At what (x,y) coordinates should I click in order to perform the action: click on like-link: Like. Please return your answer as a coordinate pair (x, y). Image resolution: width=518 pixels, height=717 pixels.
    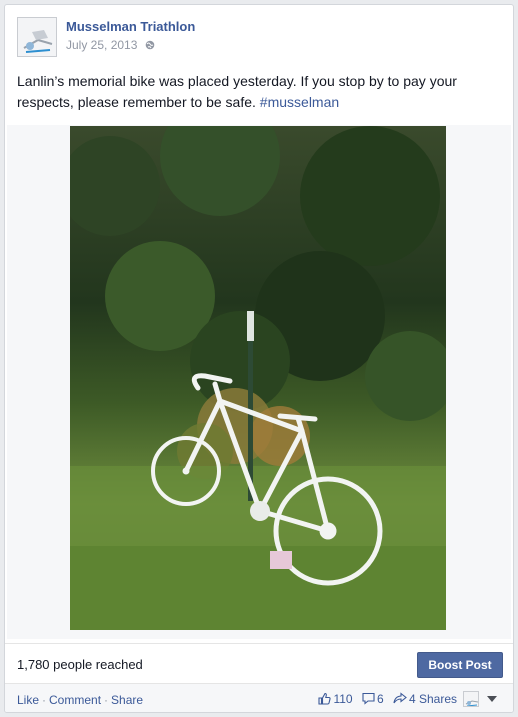
    Looking at the image, I should click on (28, 700).